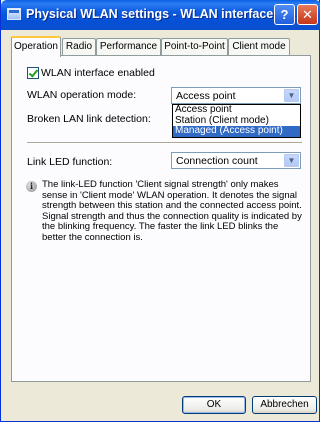 The height and width of the screenshot is (422, 320). Describe the element at coordinates (284, 14) in the screenshot. I see `help-button: ?` at that location.